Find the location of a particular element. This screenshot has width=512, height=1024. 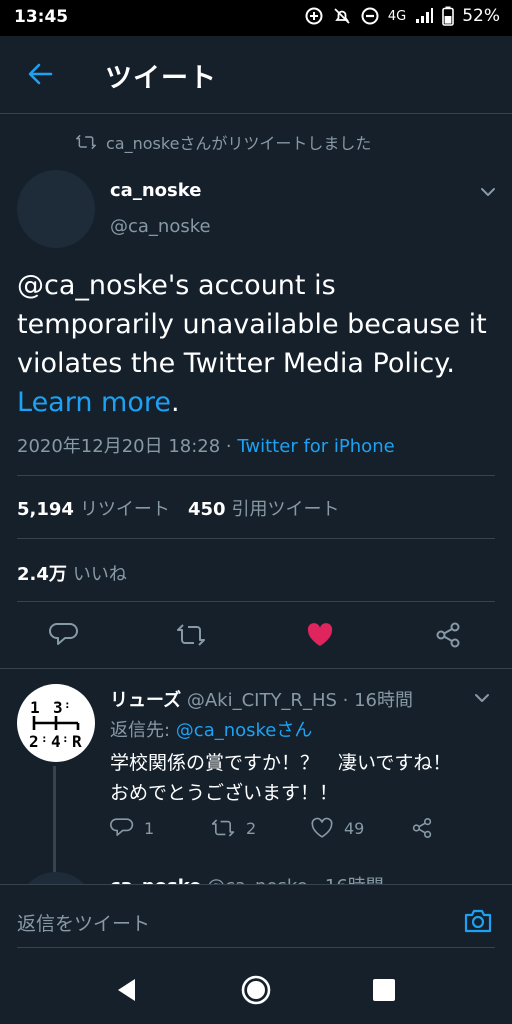

reply-count: 1 is located at coordinates (149, 828).